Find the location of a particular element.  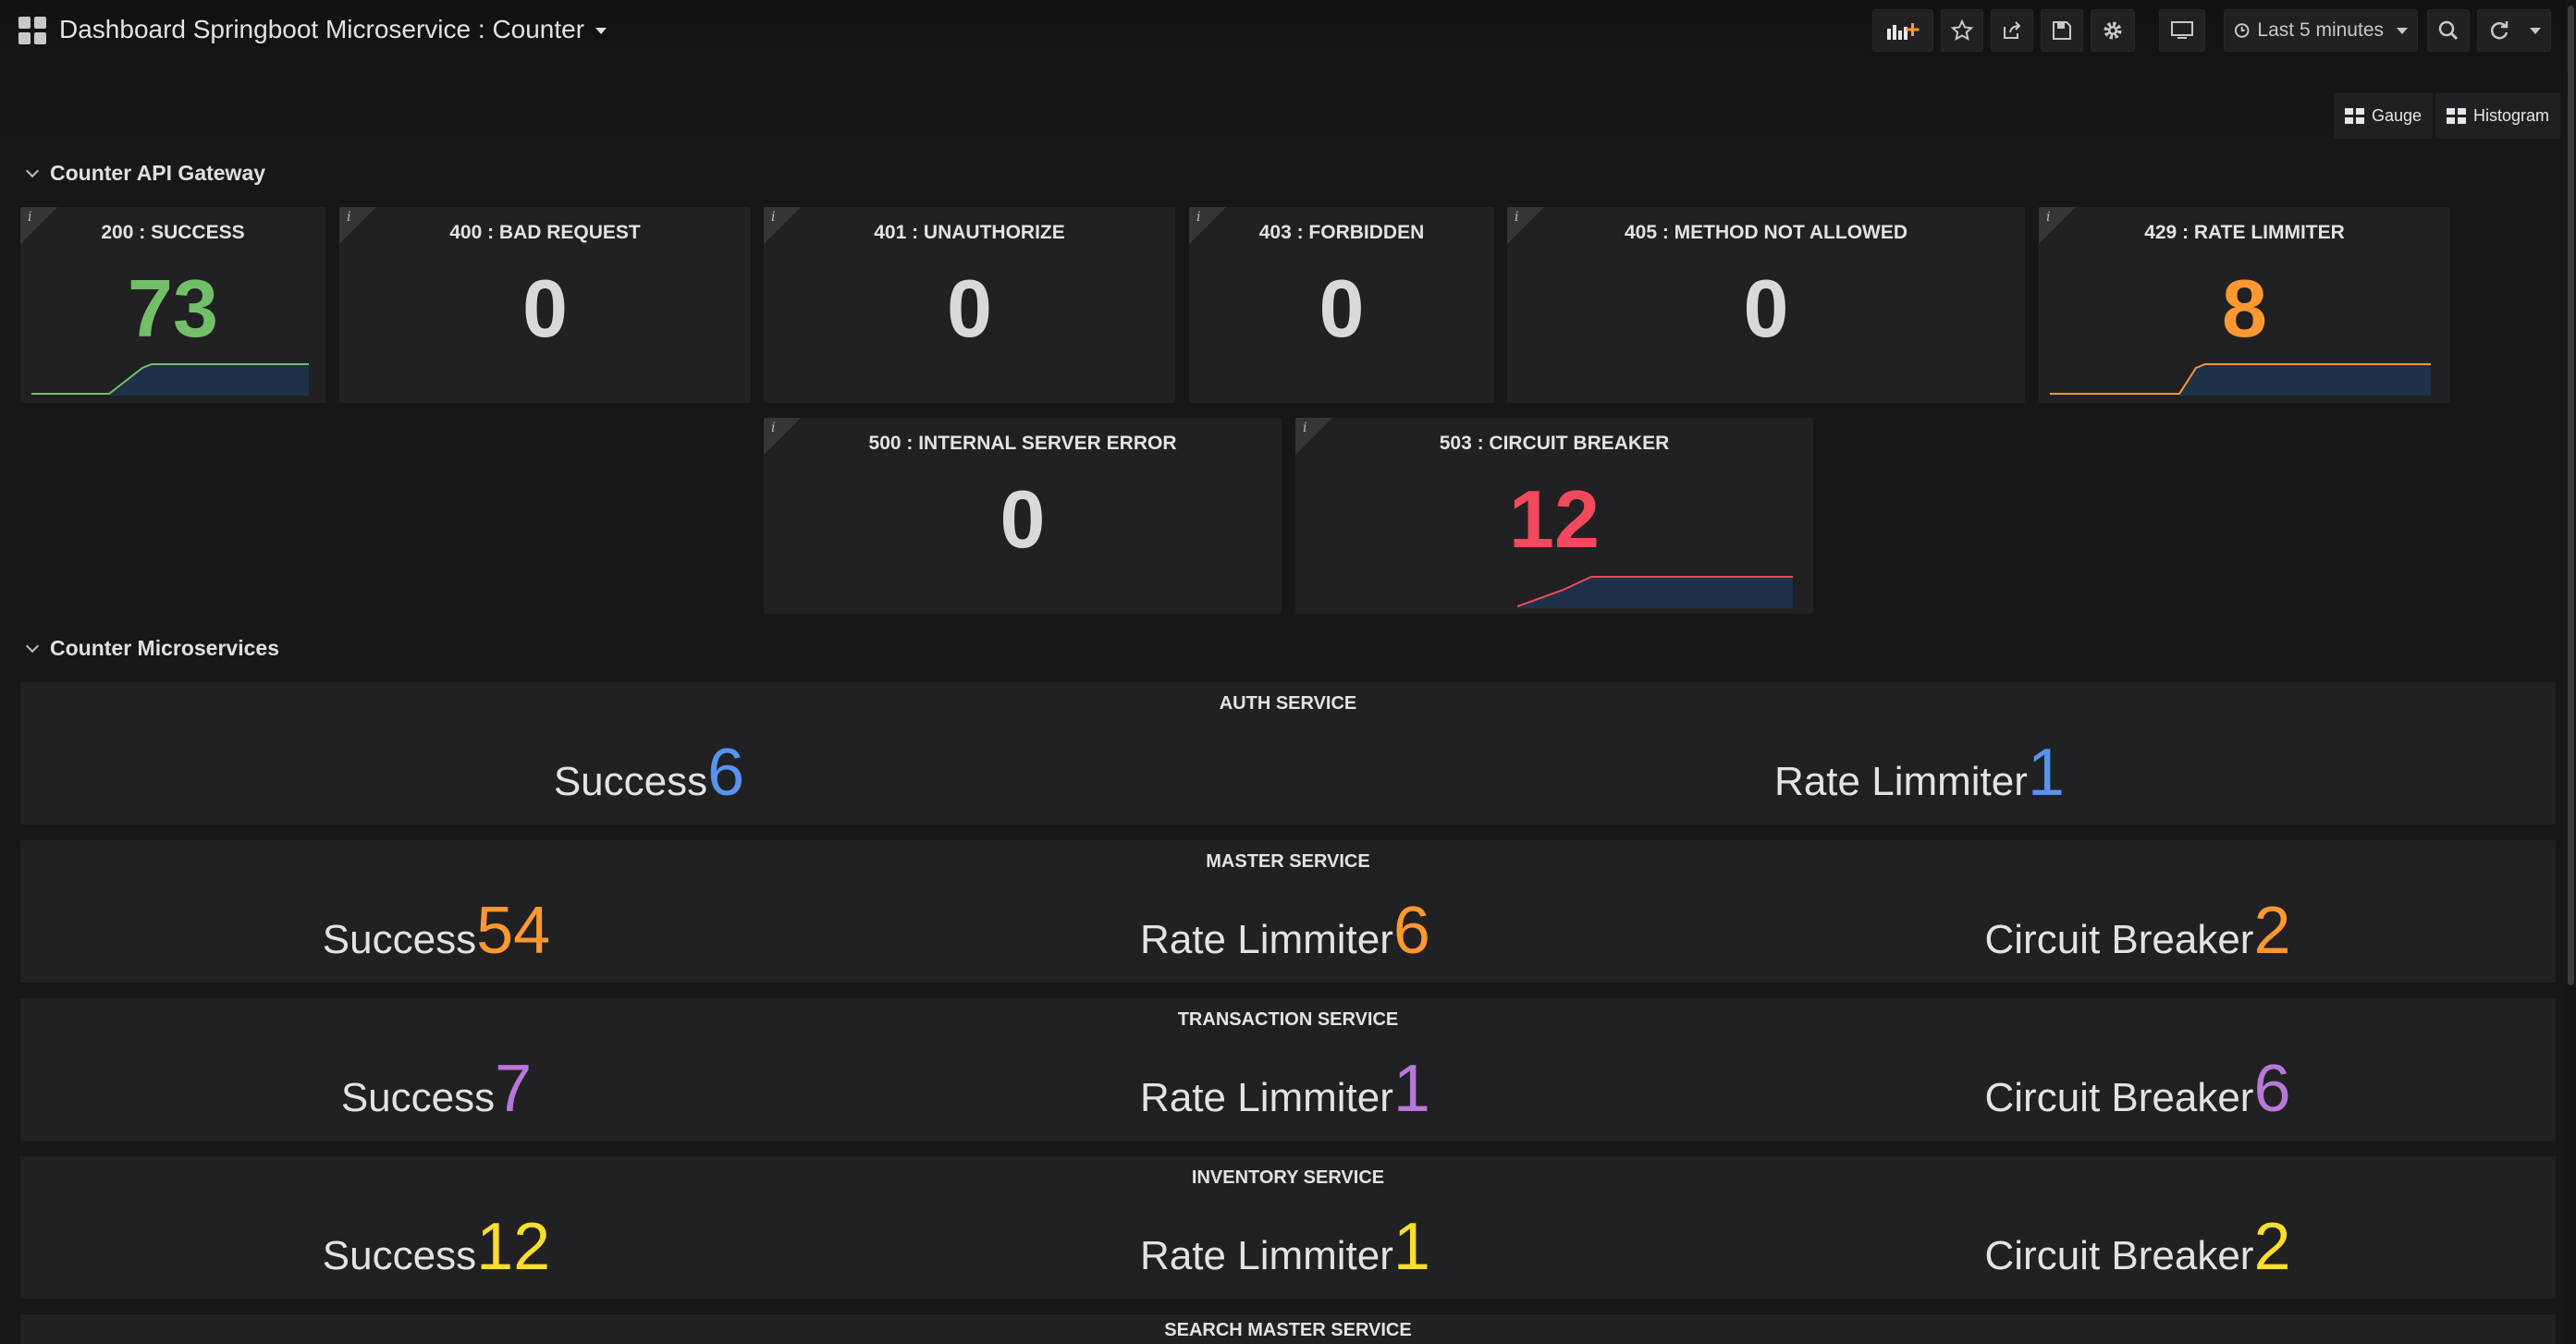

share-icon is located at coordinates (2012, 30).